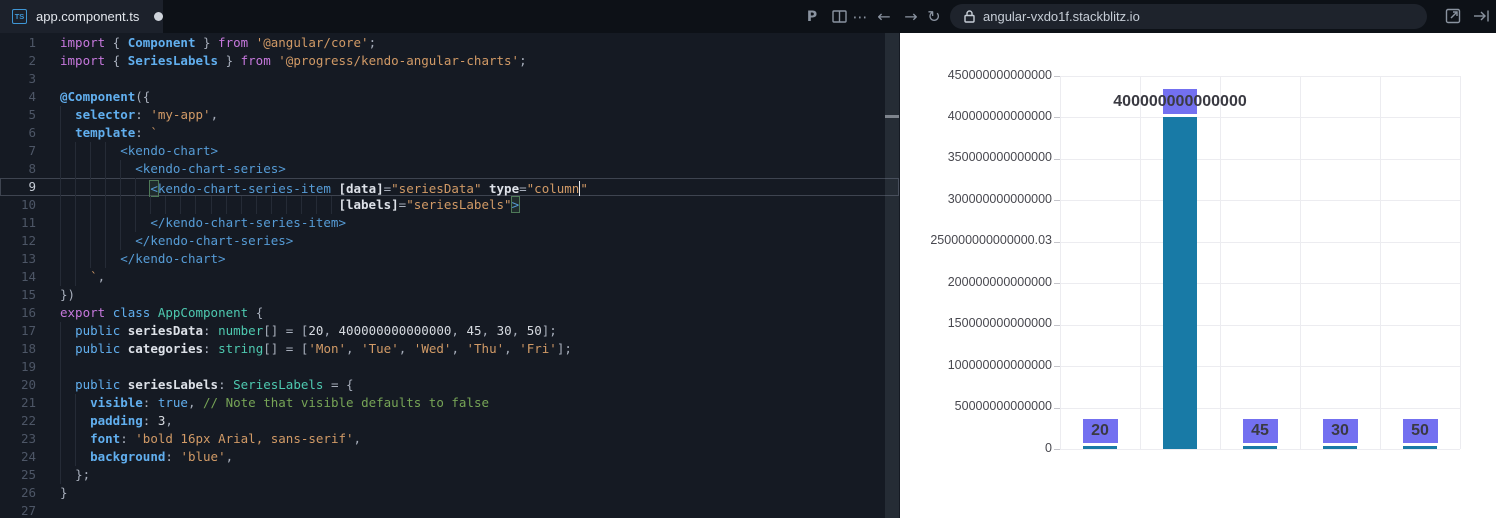 Image resolution: width=1496 pixels, height=518 pixels. What do you see at coordinates (68, 294) in the screenshot?
I see `code-token: })` at bounding box center [68, 294].